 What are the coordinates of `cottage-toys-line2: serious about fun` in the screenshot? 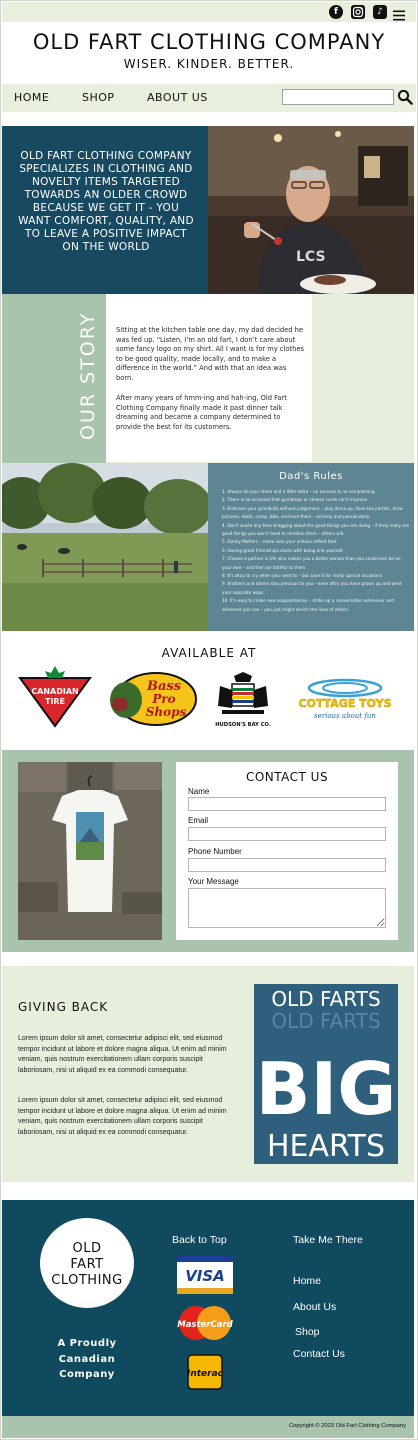 It's located at (345, 716).